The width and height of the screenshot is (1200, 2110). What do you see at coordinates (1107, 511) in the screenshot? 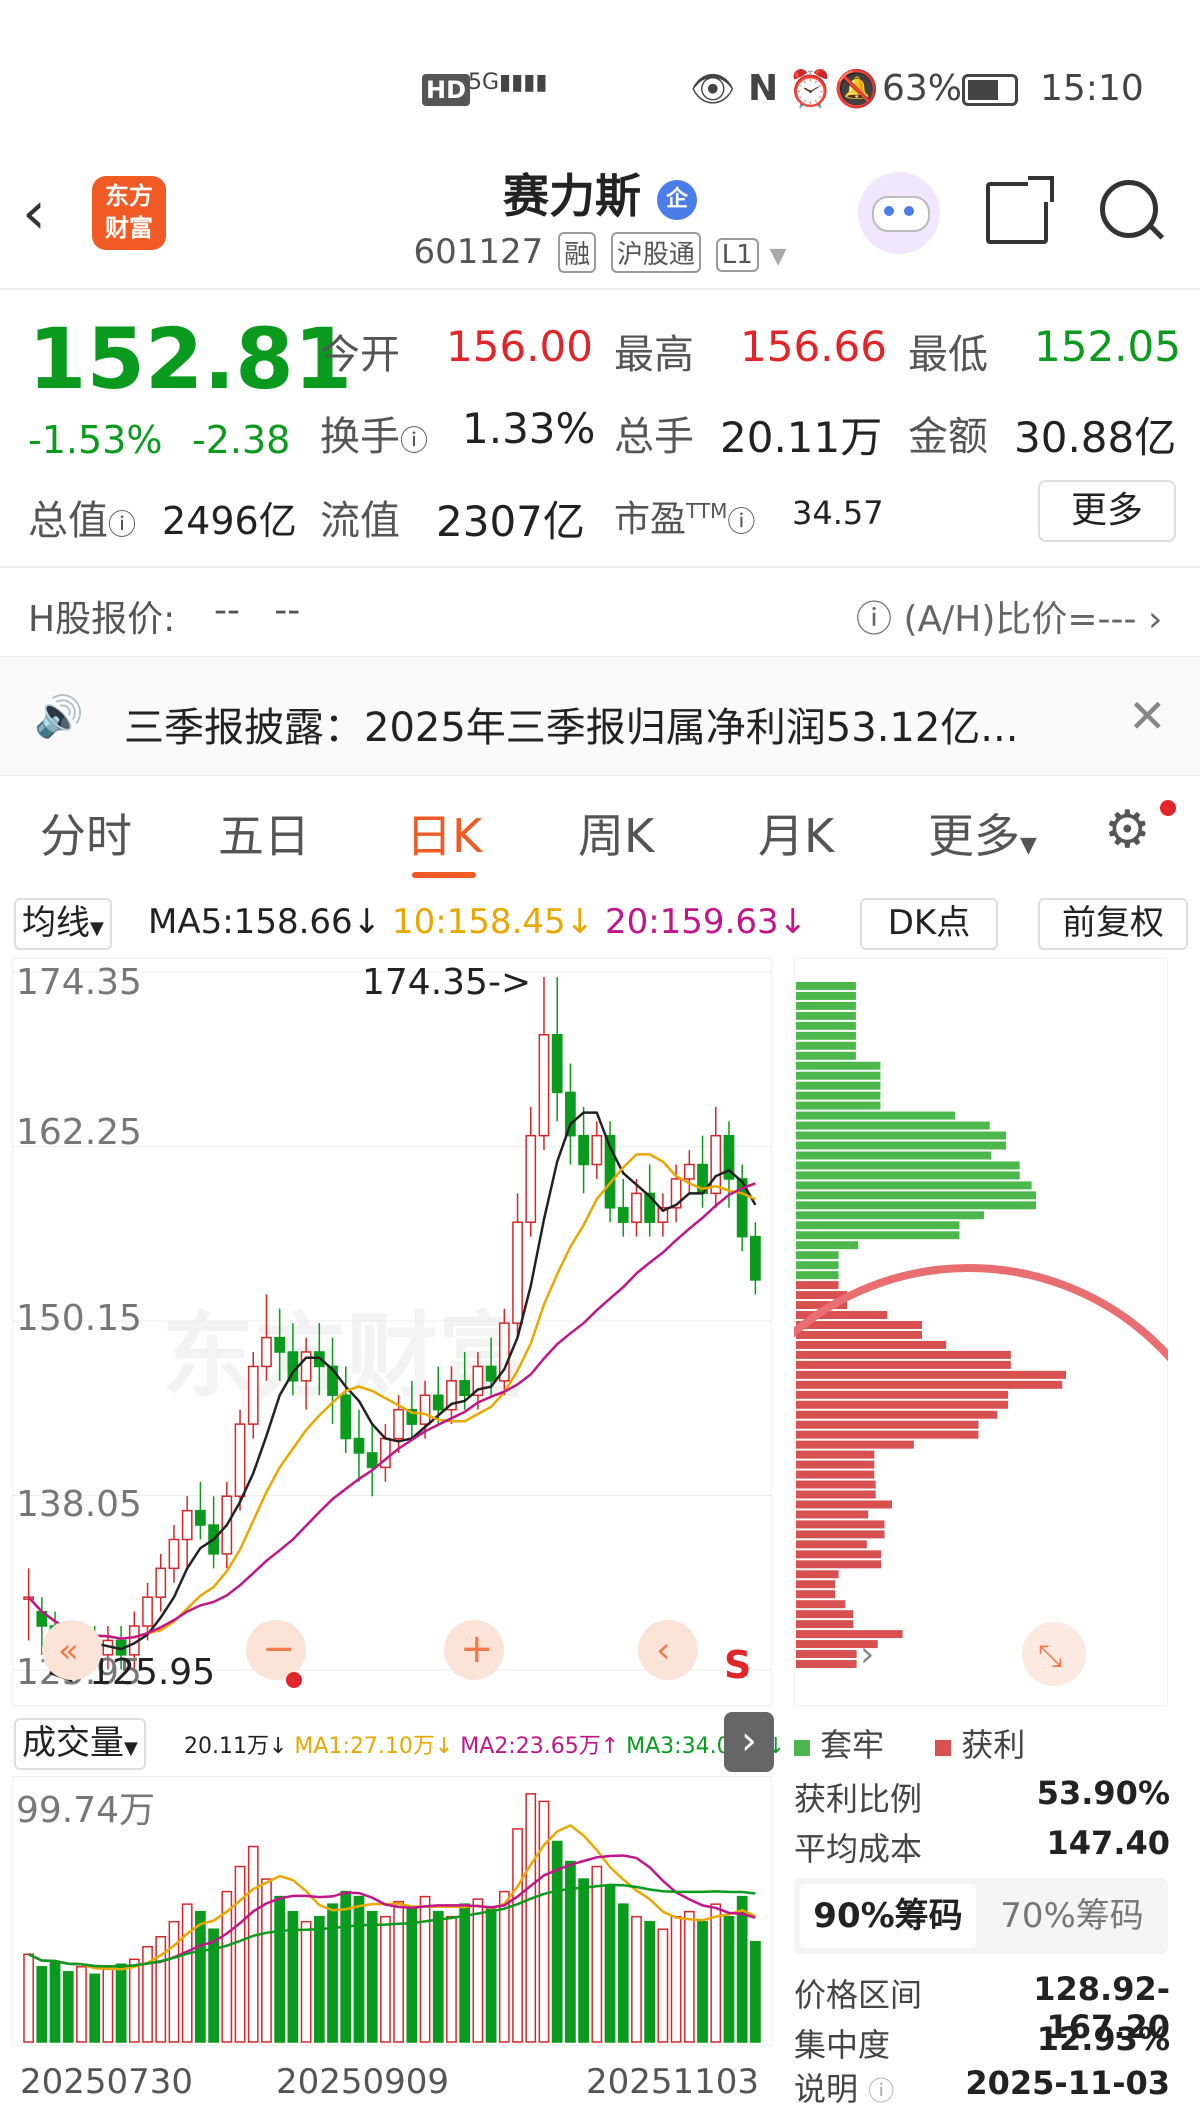
I see `more-button: 更多` at bounding box center [1107, 511].